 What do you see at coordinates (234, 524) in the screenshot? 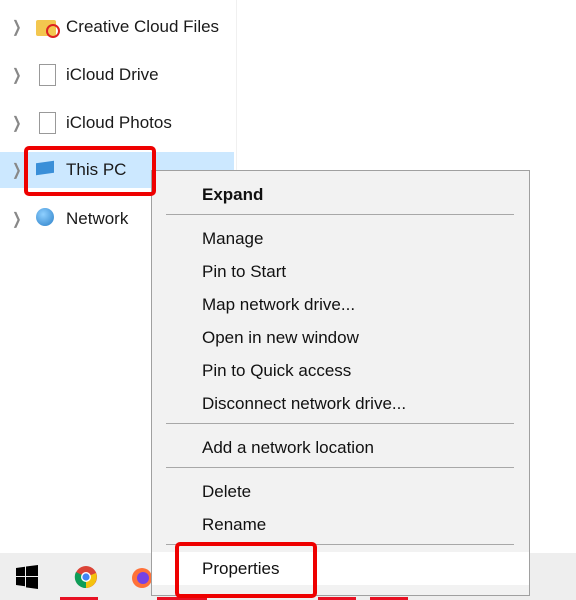
I see `menu-item-label: Rename` at bounding box center [234, 524].